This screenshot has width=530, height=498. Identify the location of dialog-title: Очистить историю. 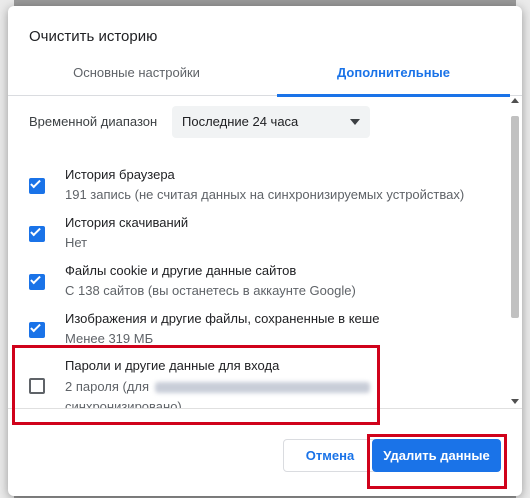
(93, 36).